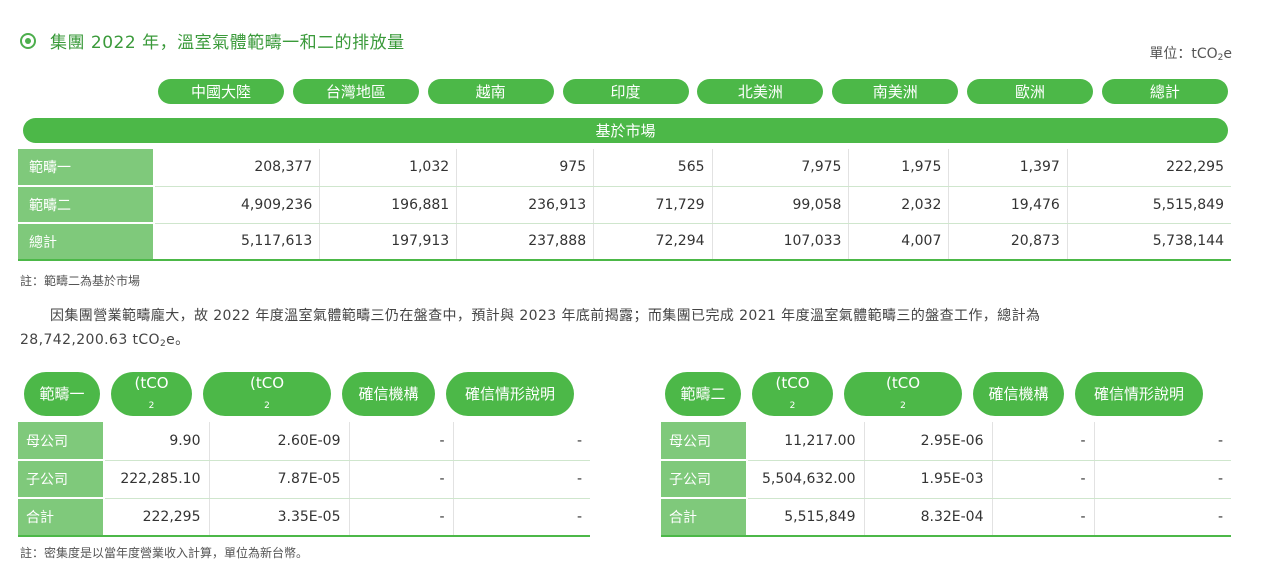 This screenshot has height=576, width=1278. I want to click on table-cell: 9.90, so click(157, 441).